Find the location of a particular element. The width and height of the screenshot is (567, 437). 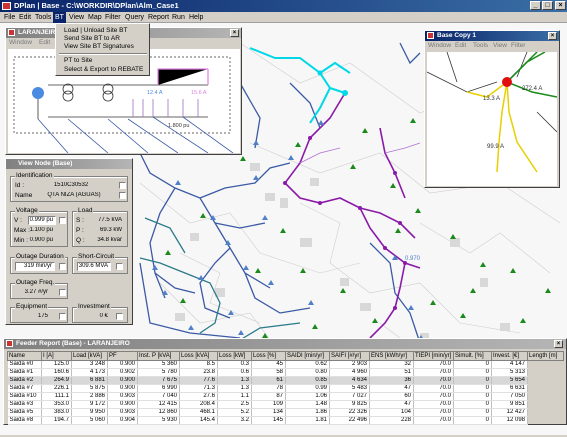

column-header: Loss [kVA] is located at coordinates (198, 356).